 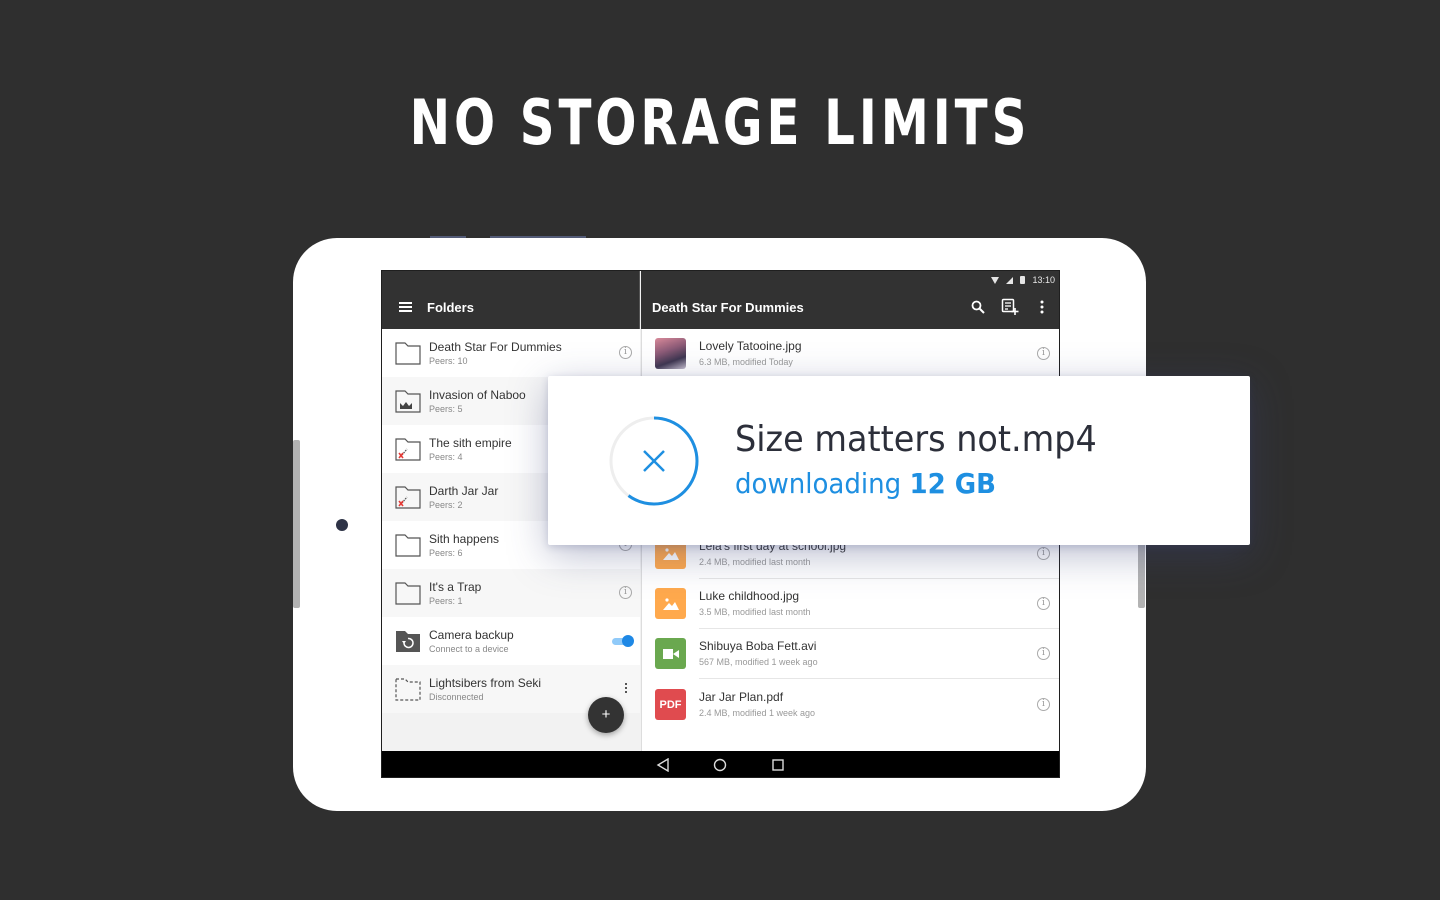 What do you see at coordinates (342, 525) in the screenshot?
I see `camera-icon` at bounding box center [342, 525].